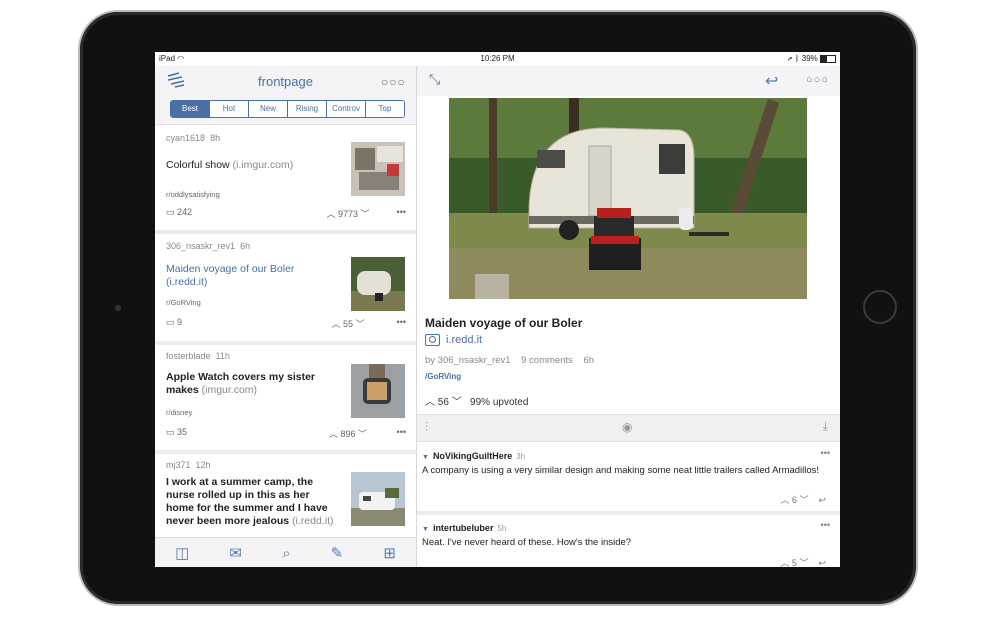  What do you see at coordinates (286, 433) in the screenshot?
I see `post-actions: ▭ 35 ︿ 896 ﹀ •••` at bounding box center [286, 433].